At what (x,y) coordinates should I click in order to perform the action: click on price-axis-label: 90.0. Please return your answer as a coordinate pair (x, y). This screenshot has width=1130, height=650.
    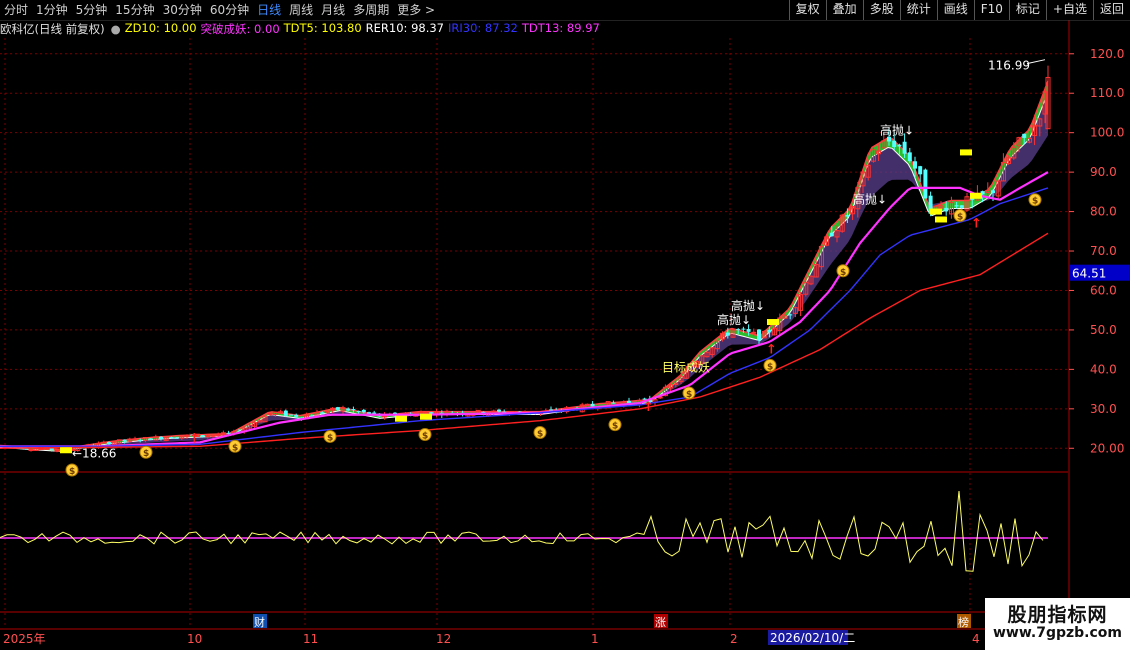
    Looking at the image, I should click on (1103, 172).